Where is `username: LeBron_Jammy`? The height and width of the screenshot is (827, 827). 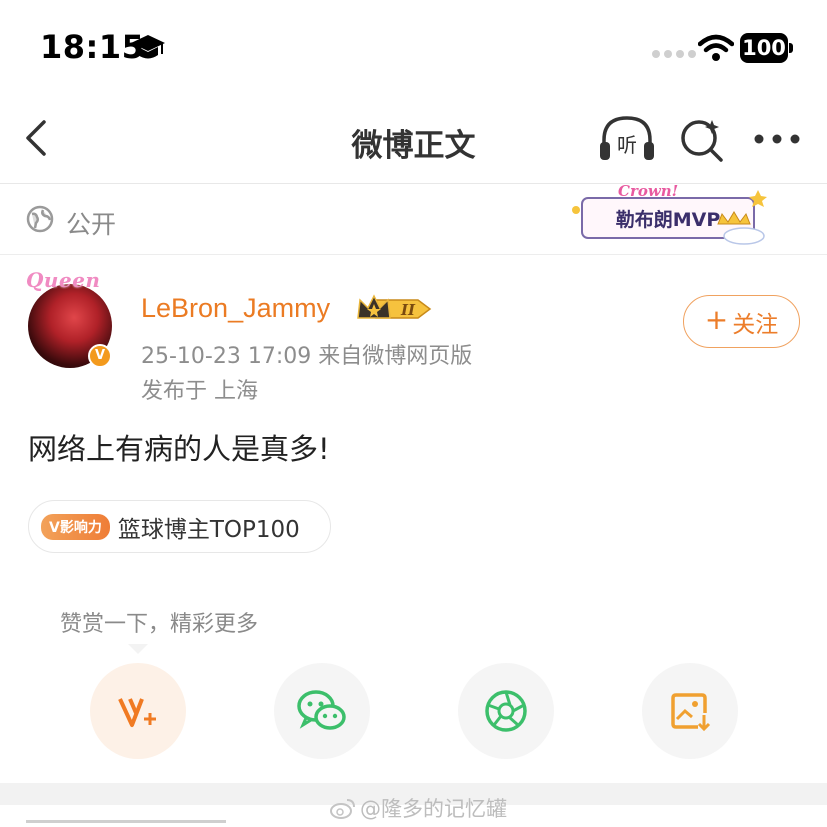
username: LeBron_Jammy is located at coordinates (235, 308).